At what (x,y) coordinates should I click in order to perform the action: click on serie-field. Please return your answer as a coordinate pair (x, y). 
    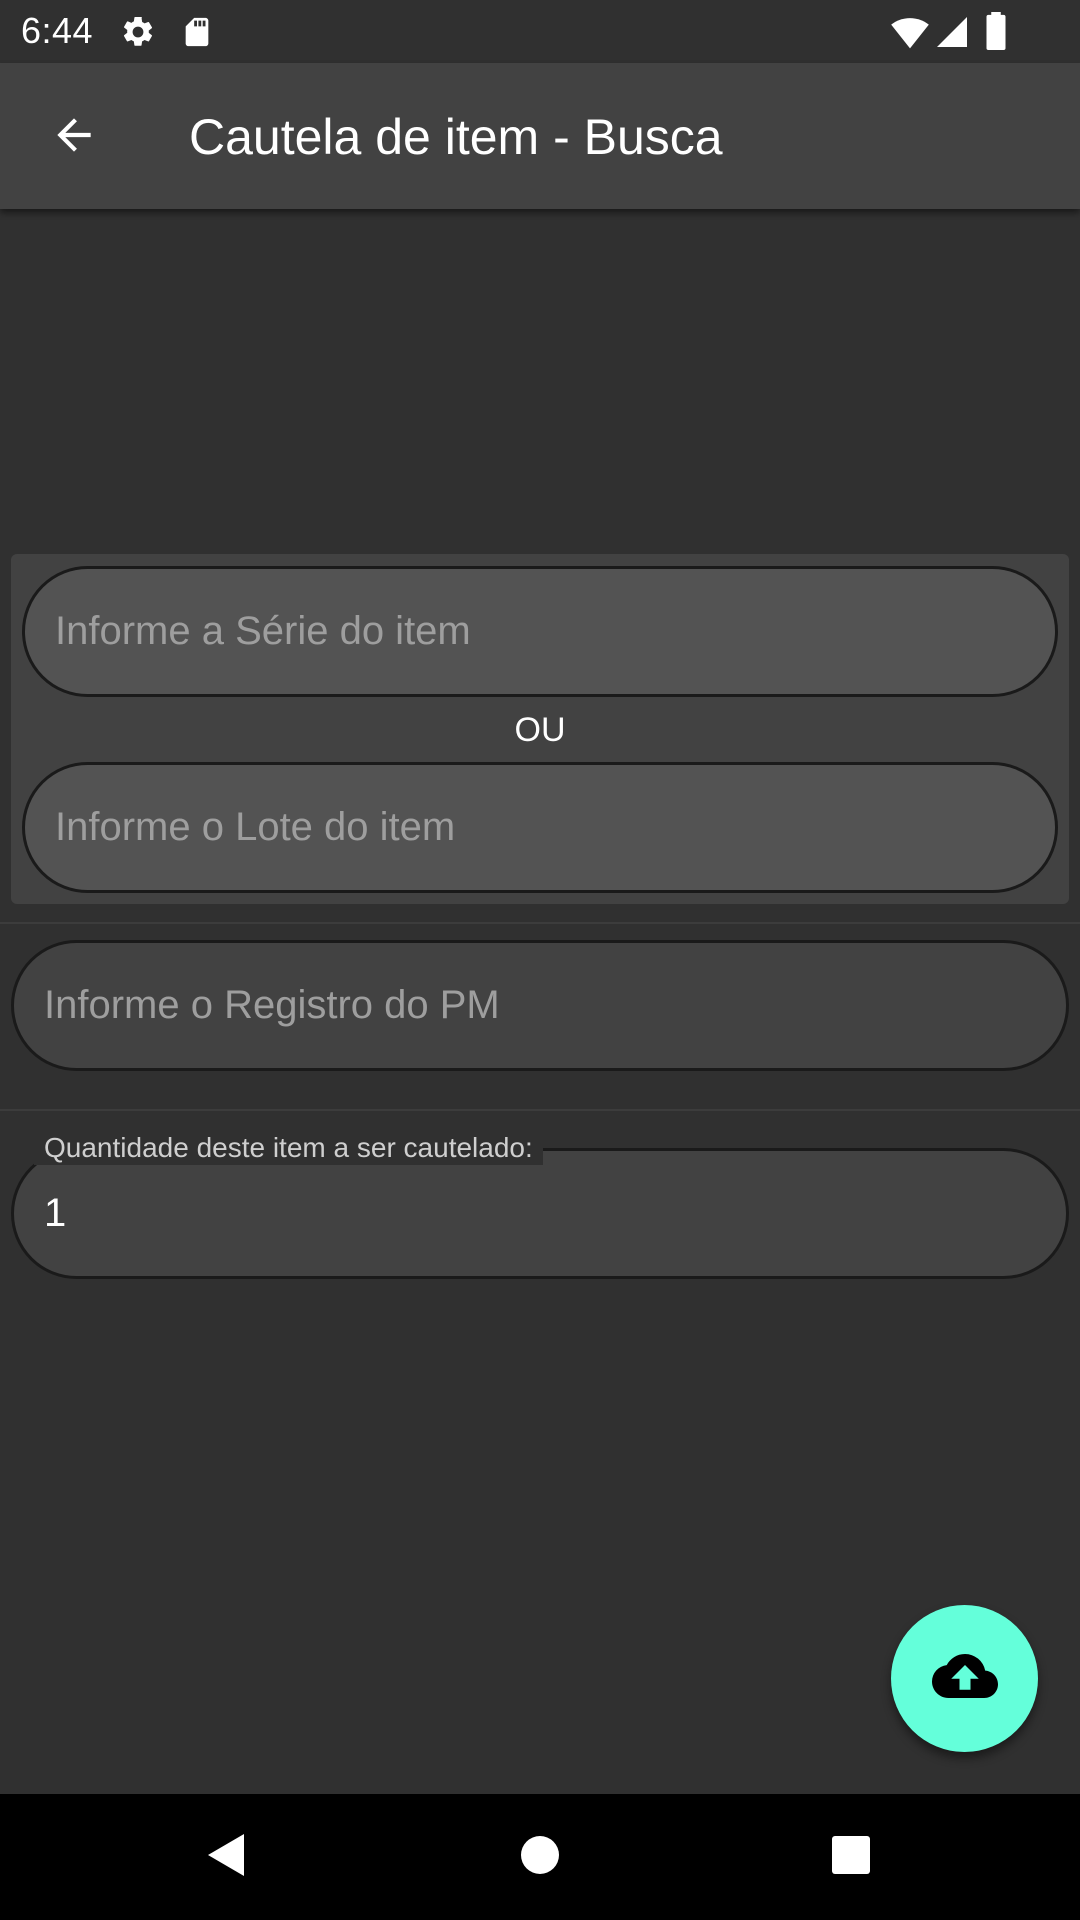
    Looking at the image, I should click on (540, 631).